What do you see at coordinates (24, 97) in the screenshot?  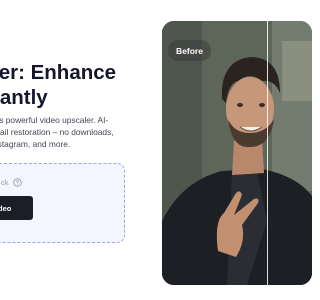 I see `heading-line-2: tantly` at bounding box center [24, 97].